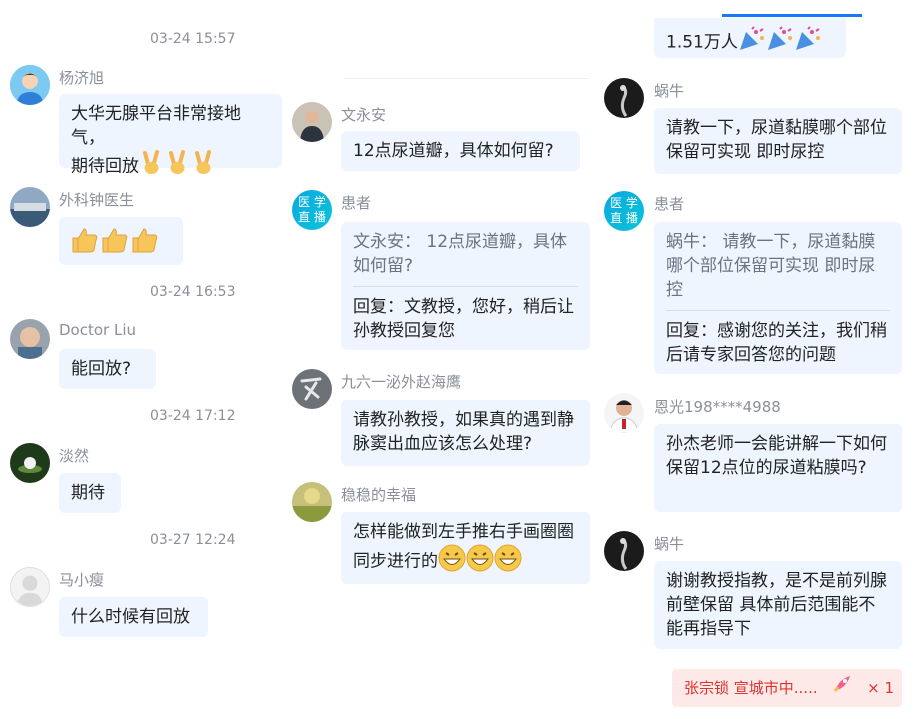 Image resolution: width=914 pixels, height=719 pixels. What do you see at coordinates (82, 78) in the screenshot?
I see `sender-name: 杨济旭` at bounding box center [82, 78].